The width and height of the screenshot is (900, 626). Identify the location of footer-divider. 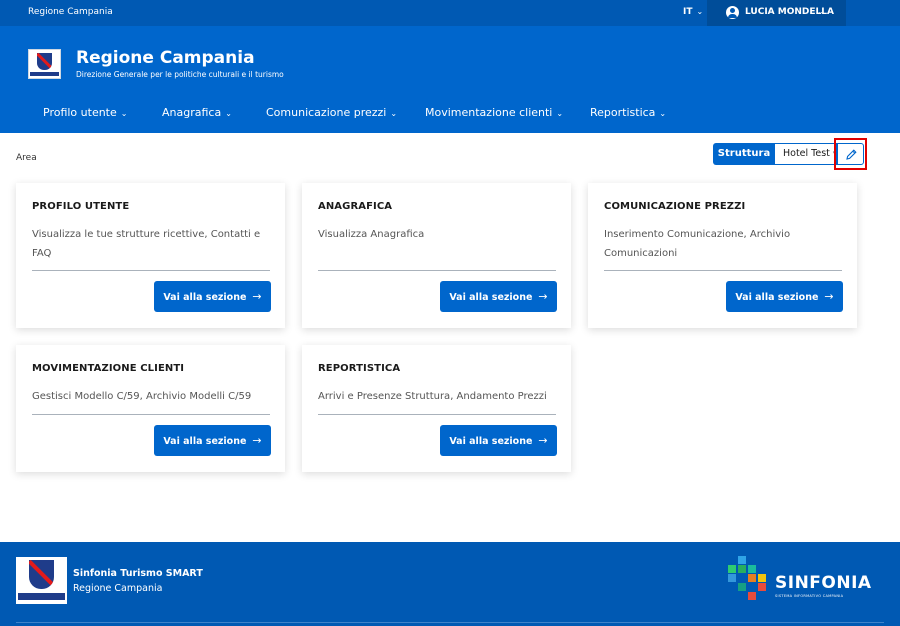
(450, 622).